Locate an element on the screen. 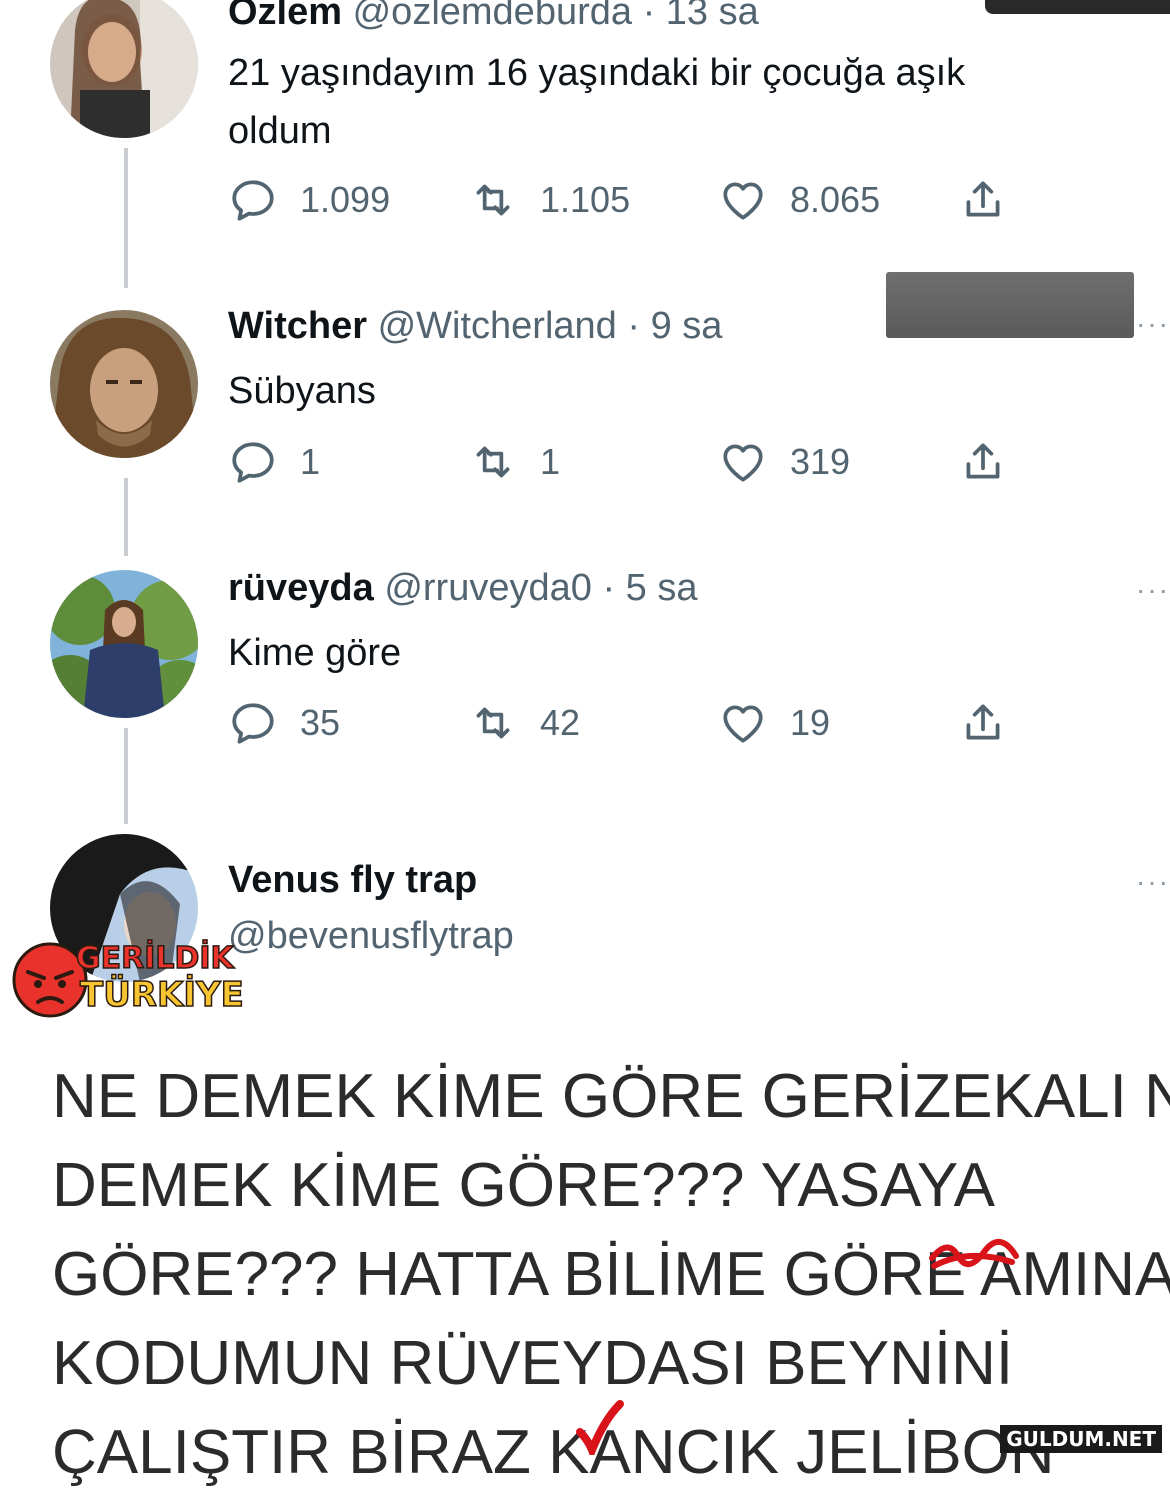  retweet-button: 1.105 is located at coordinates (549, 200).